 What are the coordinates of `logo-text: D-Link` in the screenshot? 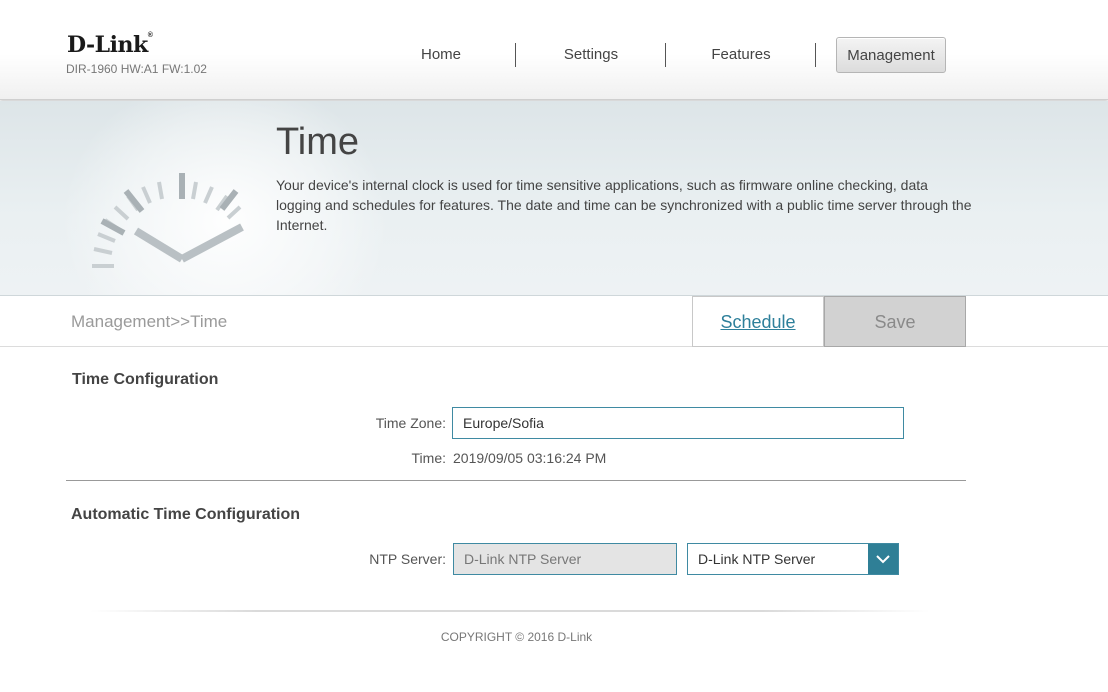 It's located at (107, 45).